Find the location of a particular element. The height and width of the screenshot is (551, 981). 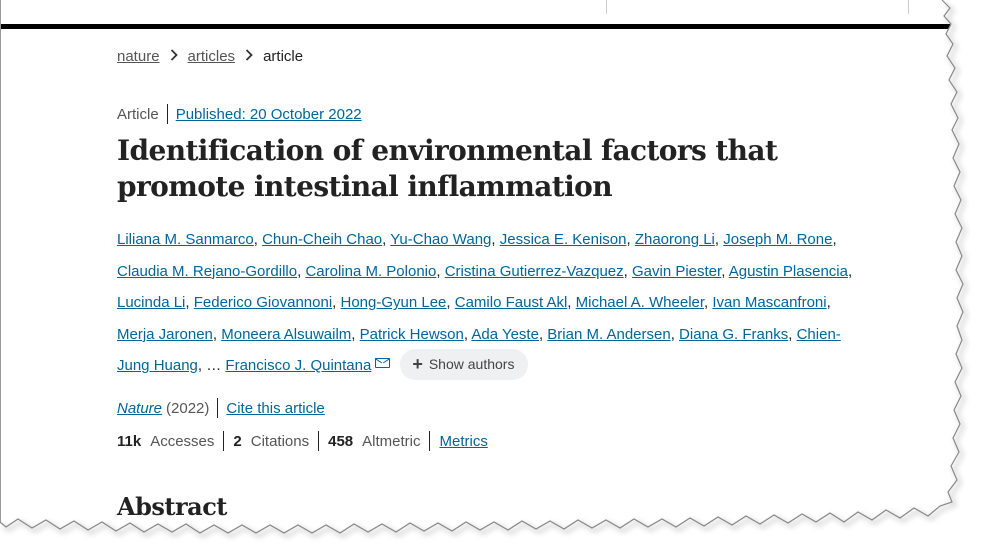

author-link: Ada Yeste is located at coordinates (505, 334).